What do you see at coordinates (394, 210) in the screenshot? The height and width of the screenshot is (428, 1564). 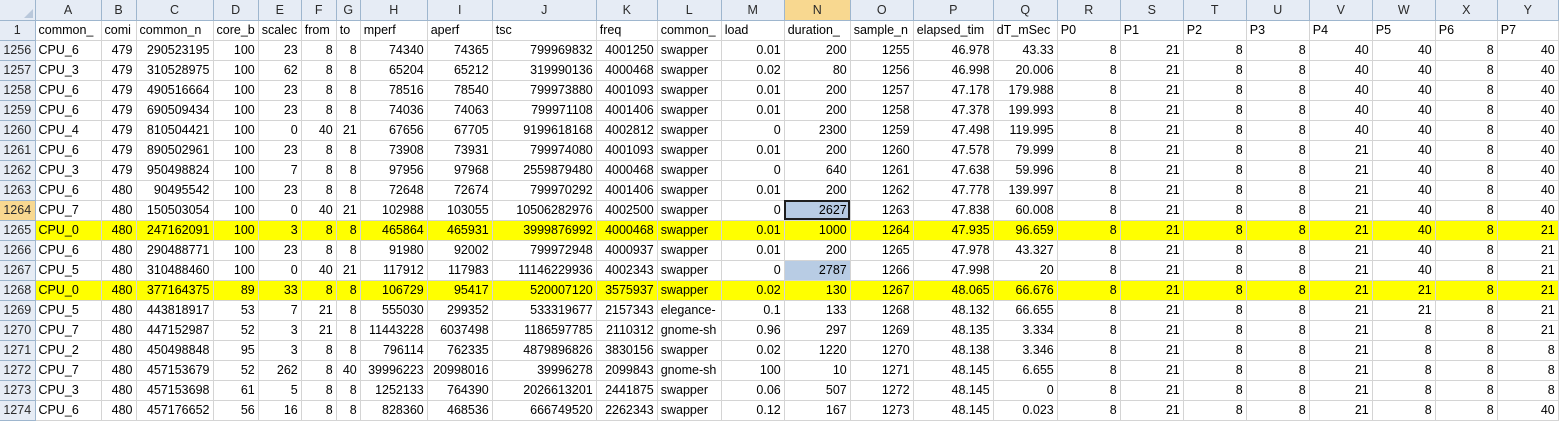 I see `cell-H: 102988` at bounding box center [394, 210].